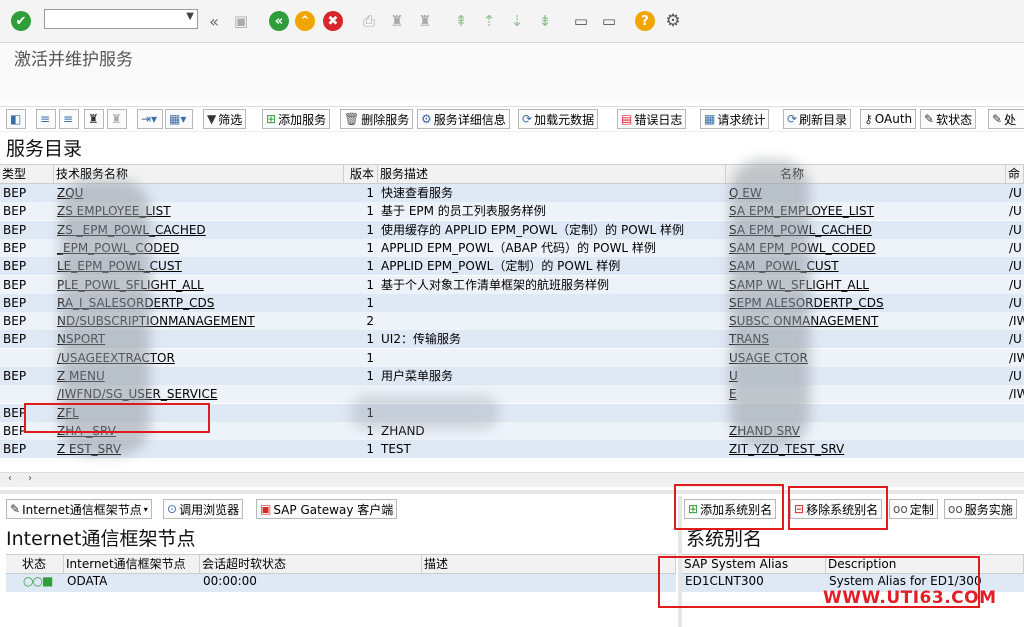 The width and height of the screenshot is (1024, 627). I want to click on cell-ns: /IW, so click(1016, 394).